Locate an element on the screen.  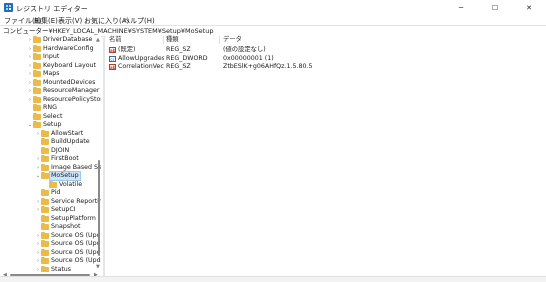
tree-node-label: Service Reporting is located at coordinates (76, 201).